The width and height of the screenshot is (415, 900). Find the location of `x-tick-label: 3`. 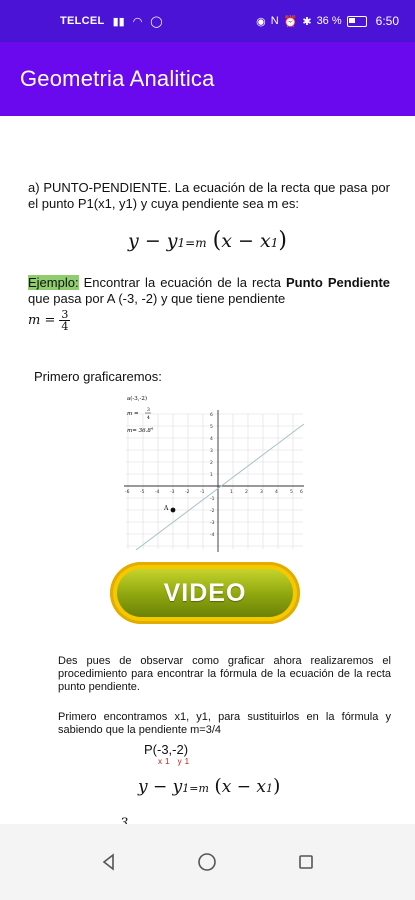

x-tick-label: 3 is located at coordinates (261, 492).